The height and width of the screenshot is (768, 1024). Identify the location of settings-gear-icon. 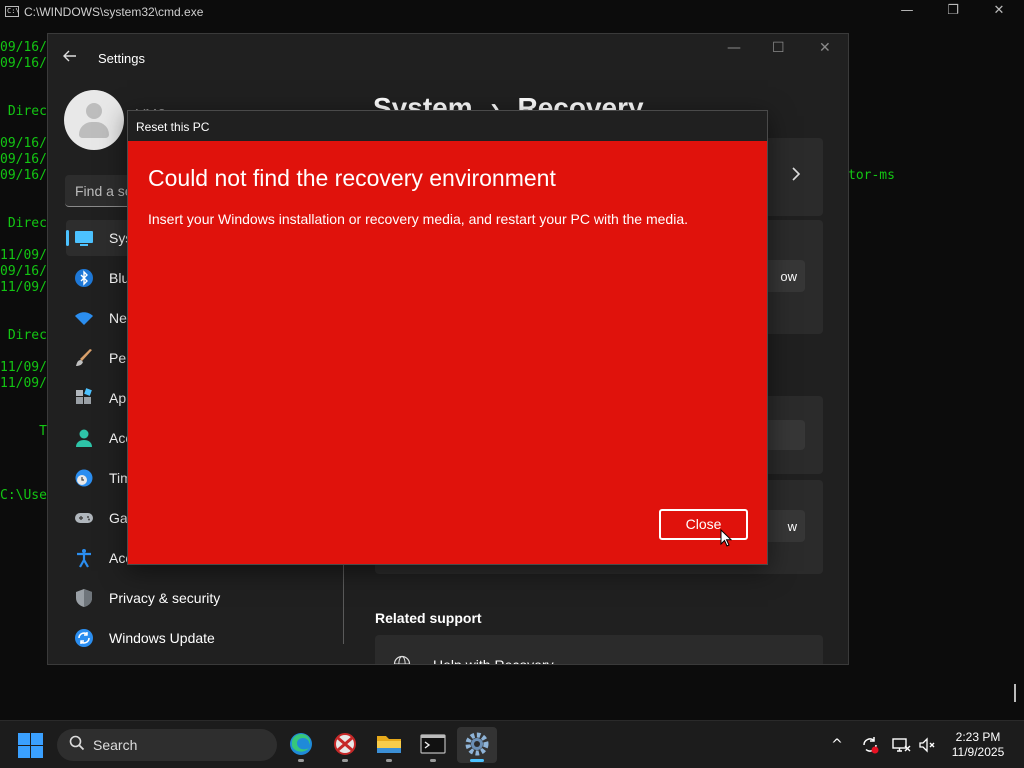
(477, 745).